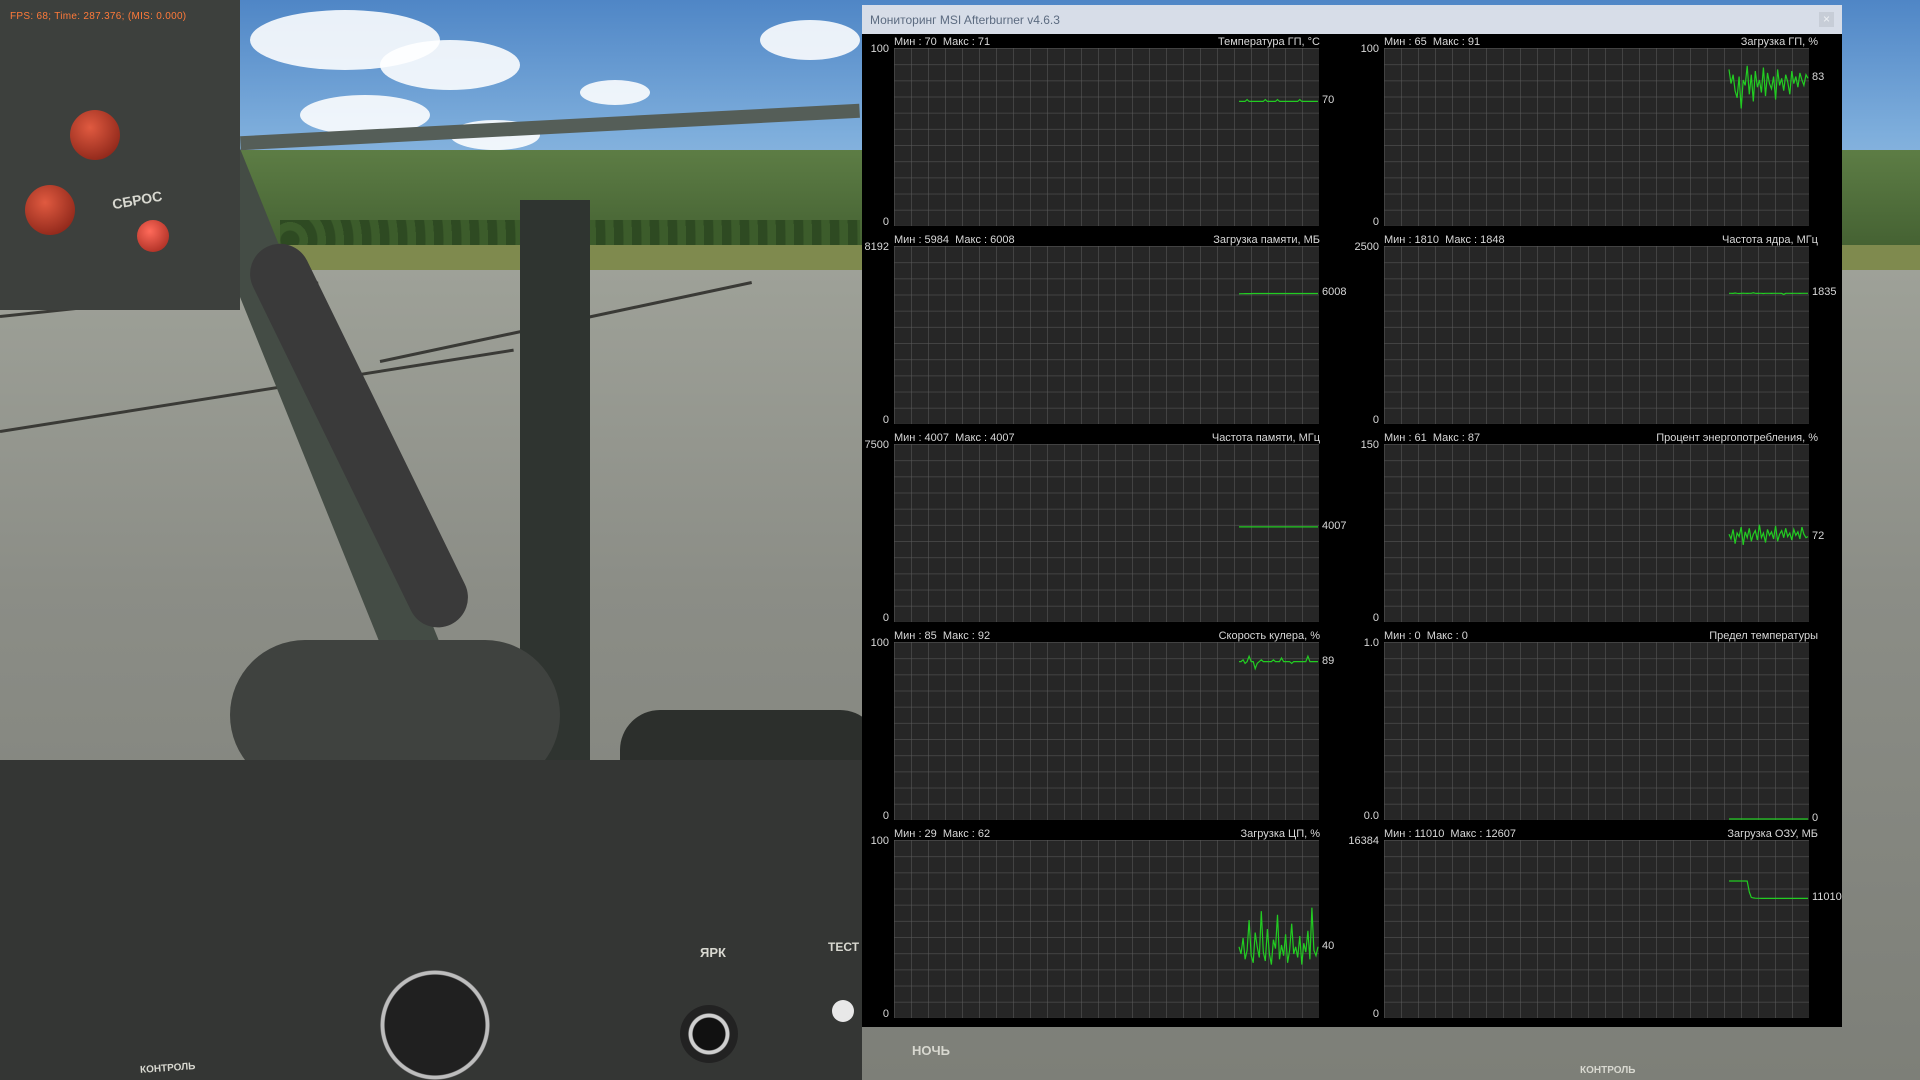  I want to click on reset-button, so click(153, 236).